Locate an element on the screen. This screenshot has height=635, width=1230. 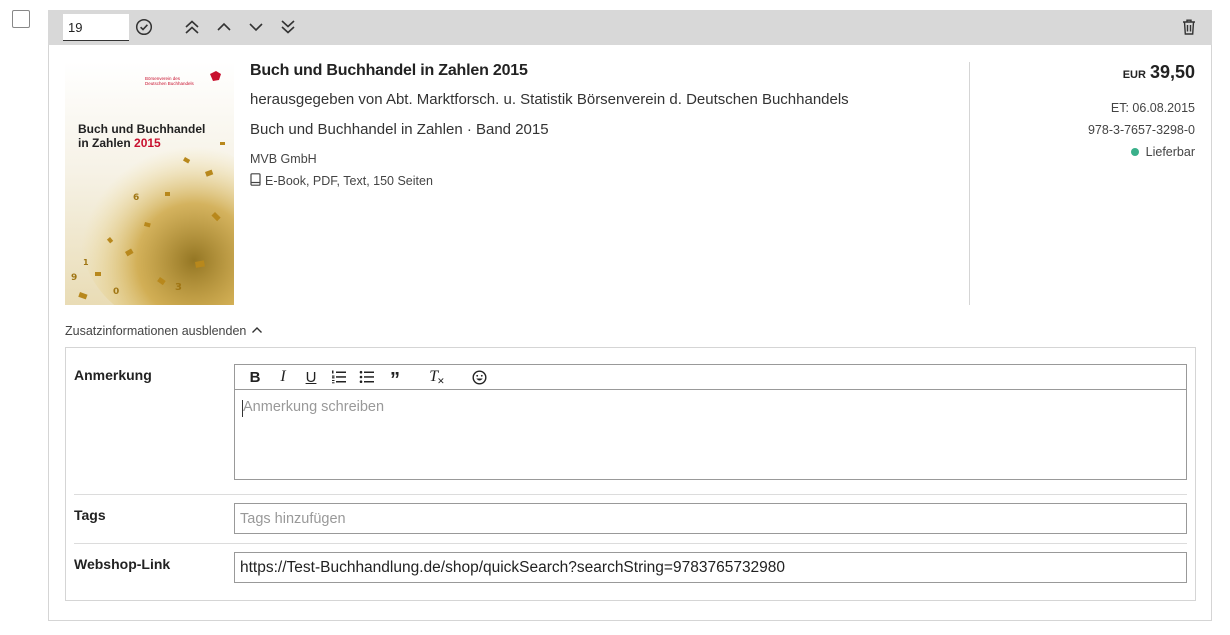
emoji-icon is located at coordinates (479, 377).